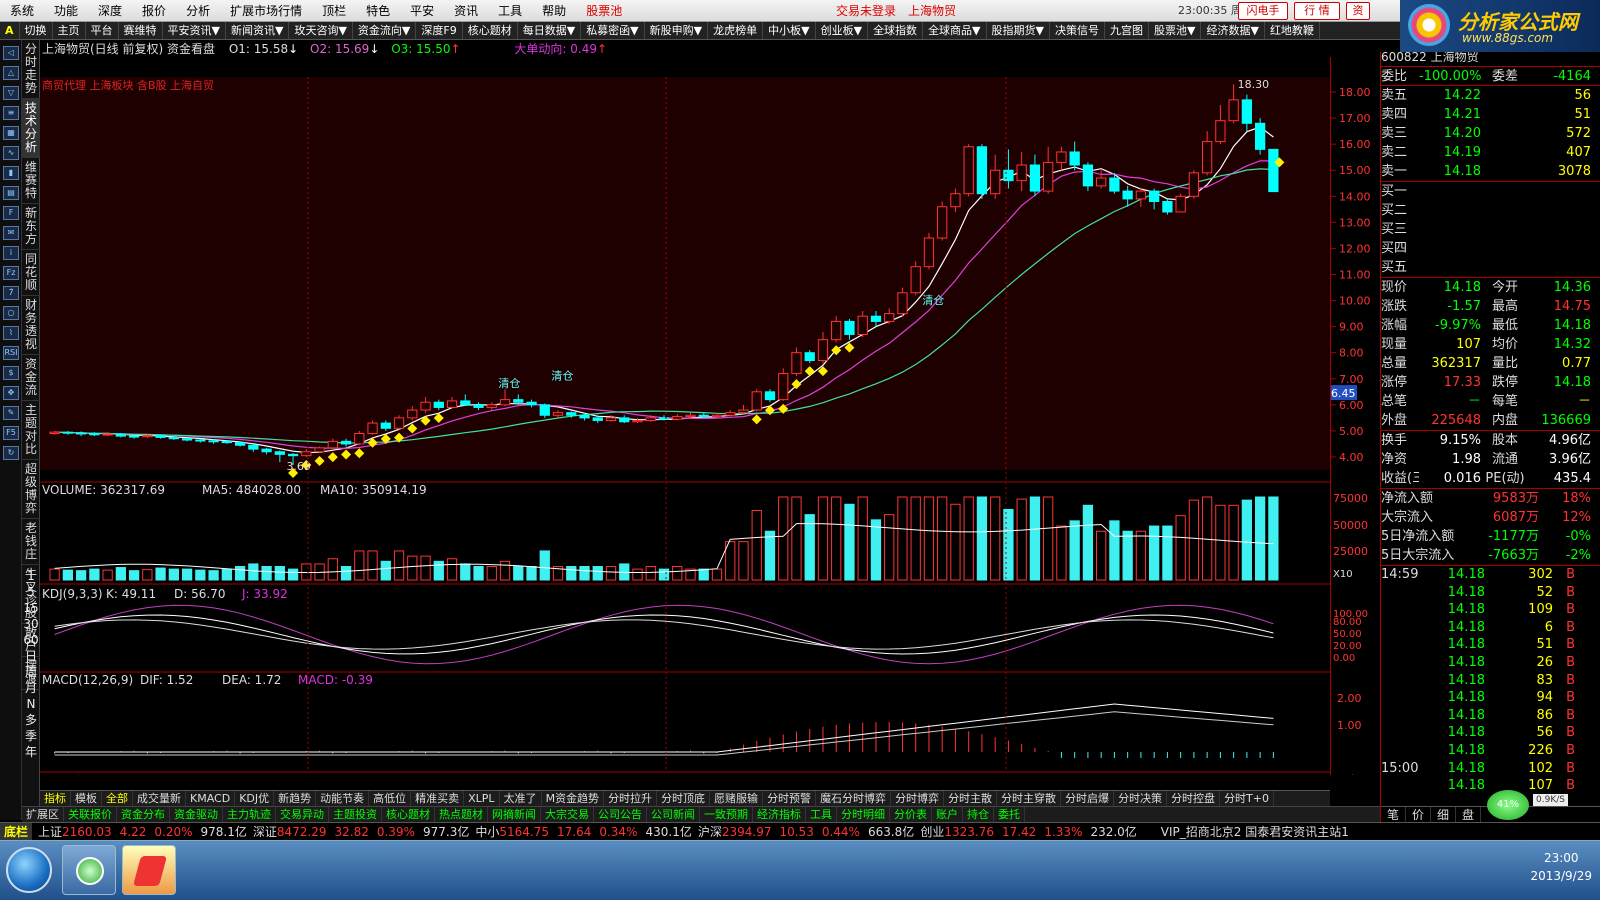 The image size is (1600, 900). I want to click on indicator-tab-6: 新趋势, so click(295, 798).